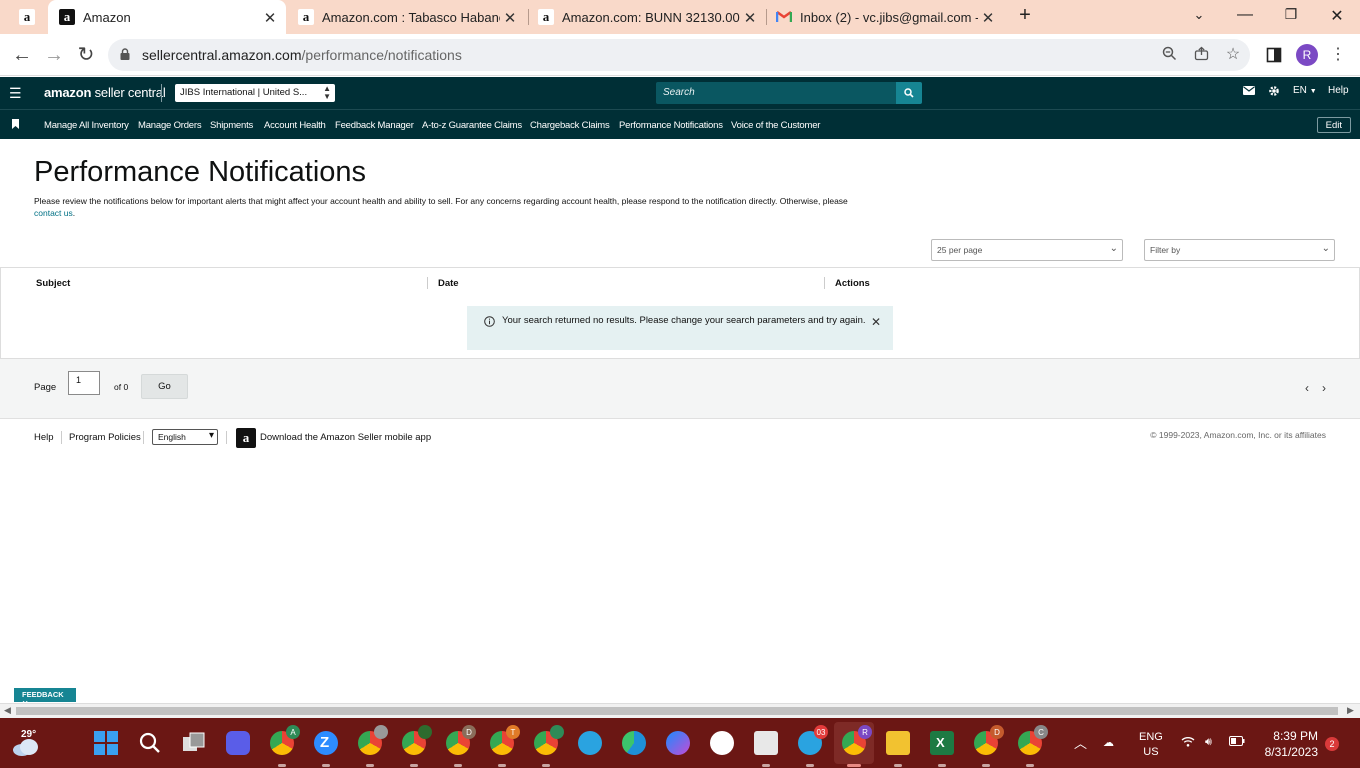  I want to click on tray-overflow-chevron-icon: ︿, so click(1080, 742).